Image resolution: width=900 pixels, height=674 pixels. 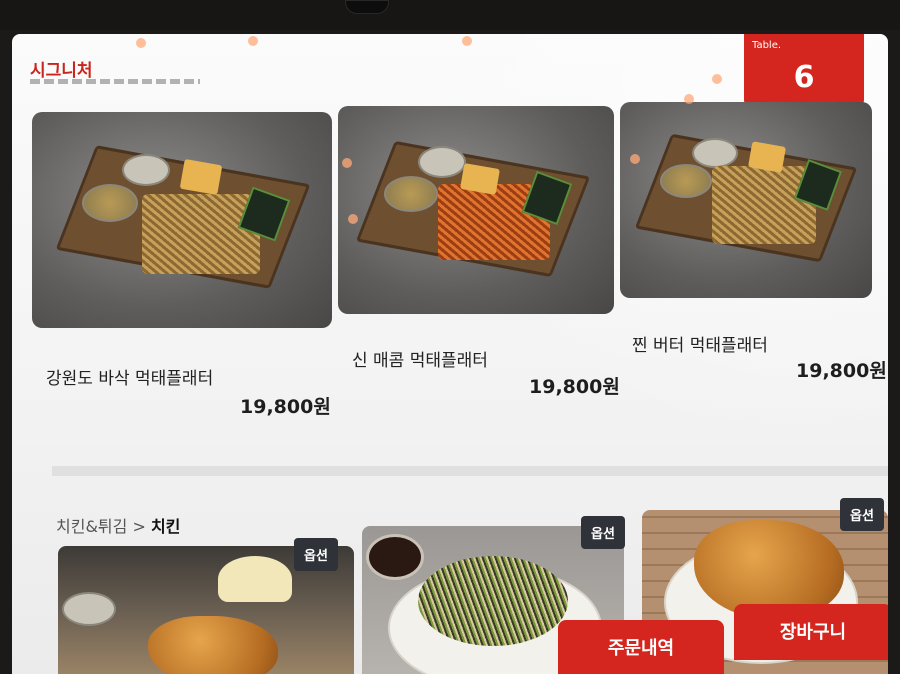 What do you see at coordinates (450, 15) in the screenshot?
I see `device-bezel` at bounding box center [450, 15].